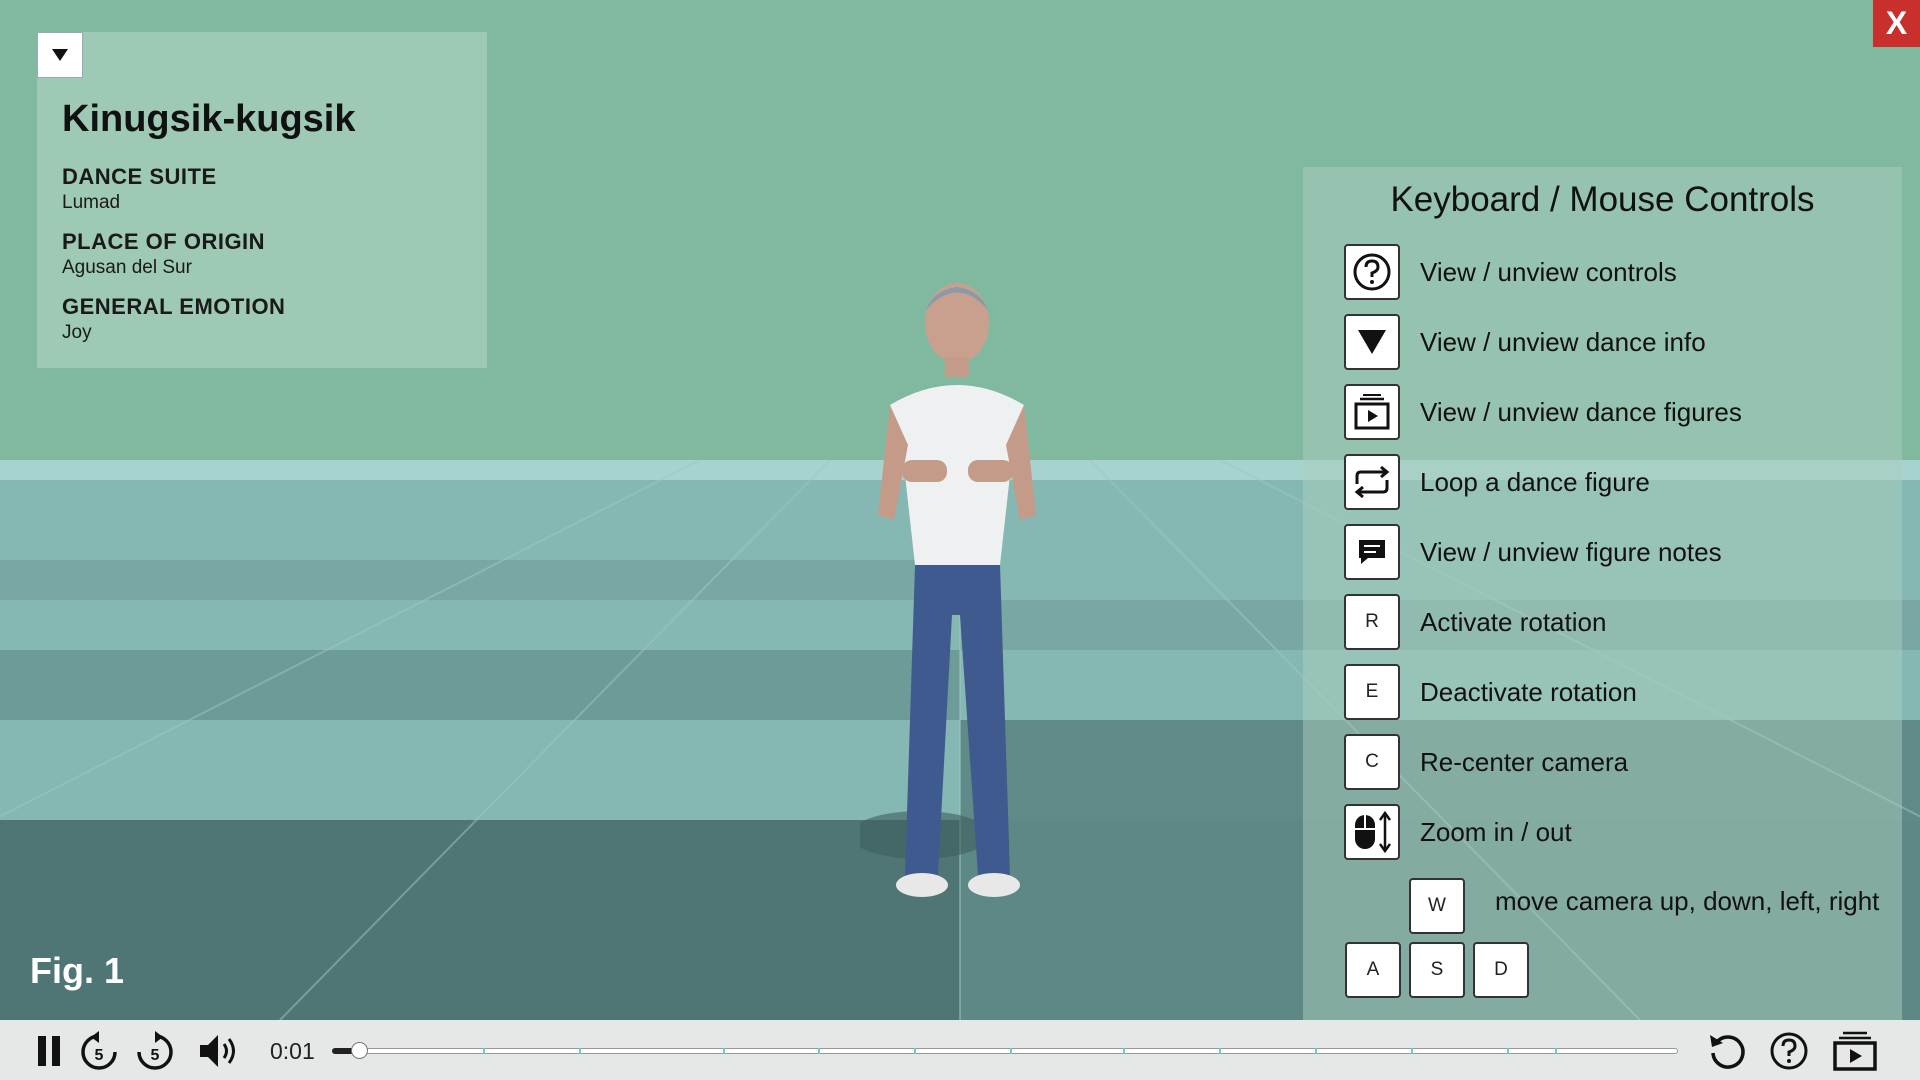 The image size is (1920, 1080). I want to click on control-label: View / unview controls, so click(1548, 271).